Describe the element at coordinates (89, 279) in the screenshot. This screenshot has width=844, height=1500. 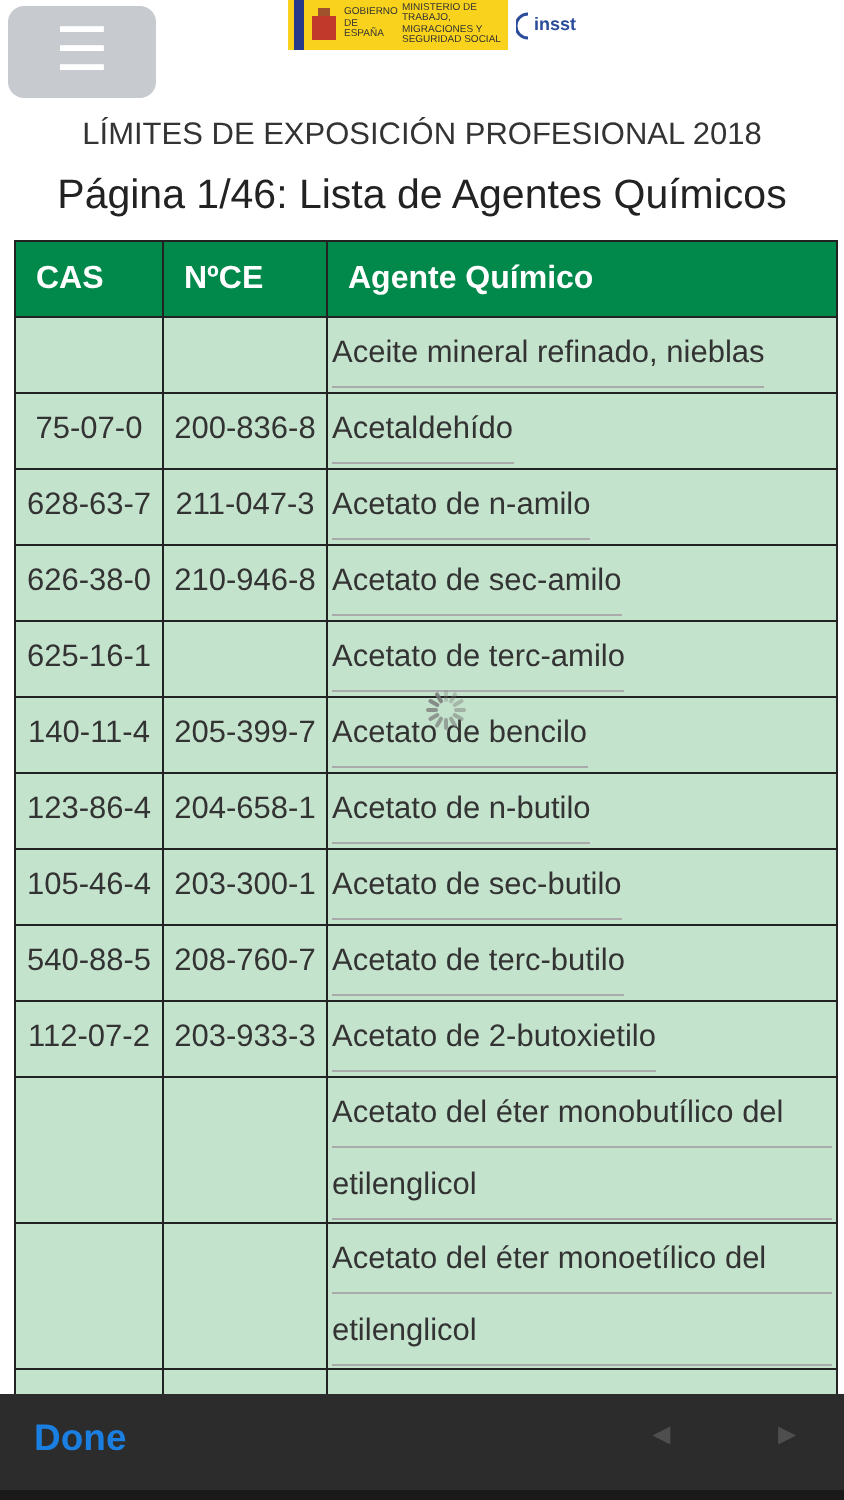
I see `column-header: CAS` at that location.